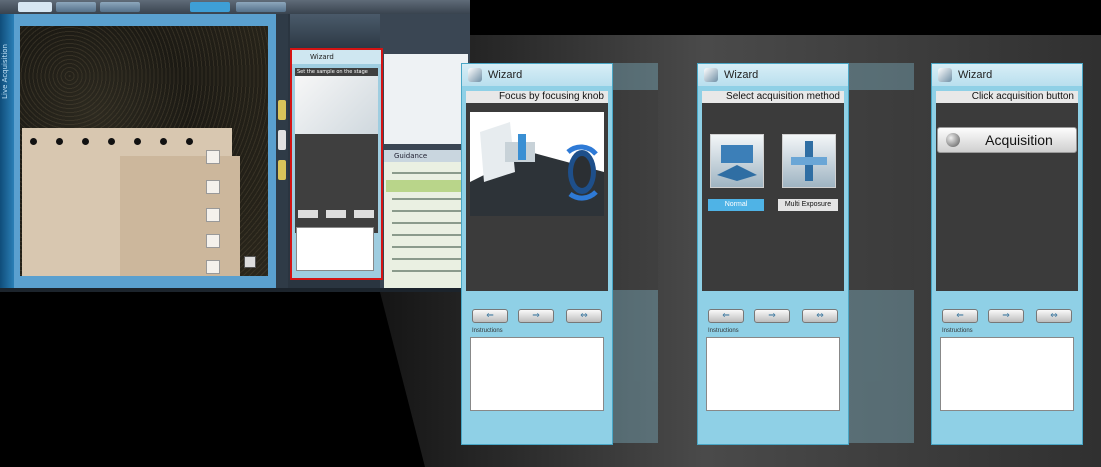  I want to click on preview-pane, so click(426, 99).